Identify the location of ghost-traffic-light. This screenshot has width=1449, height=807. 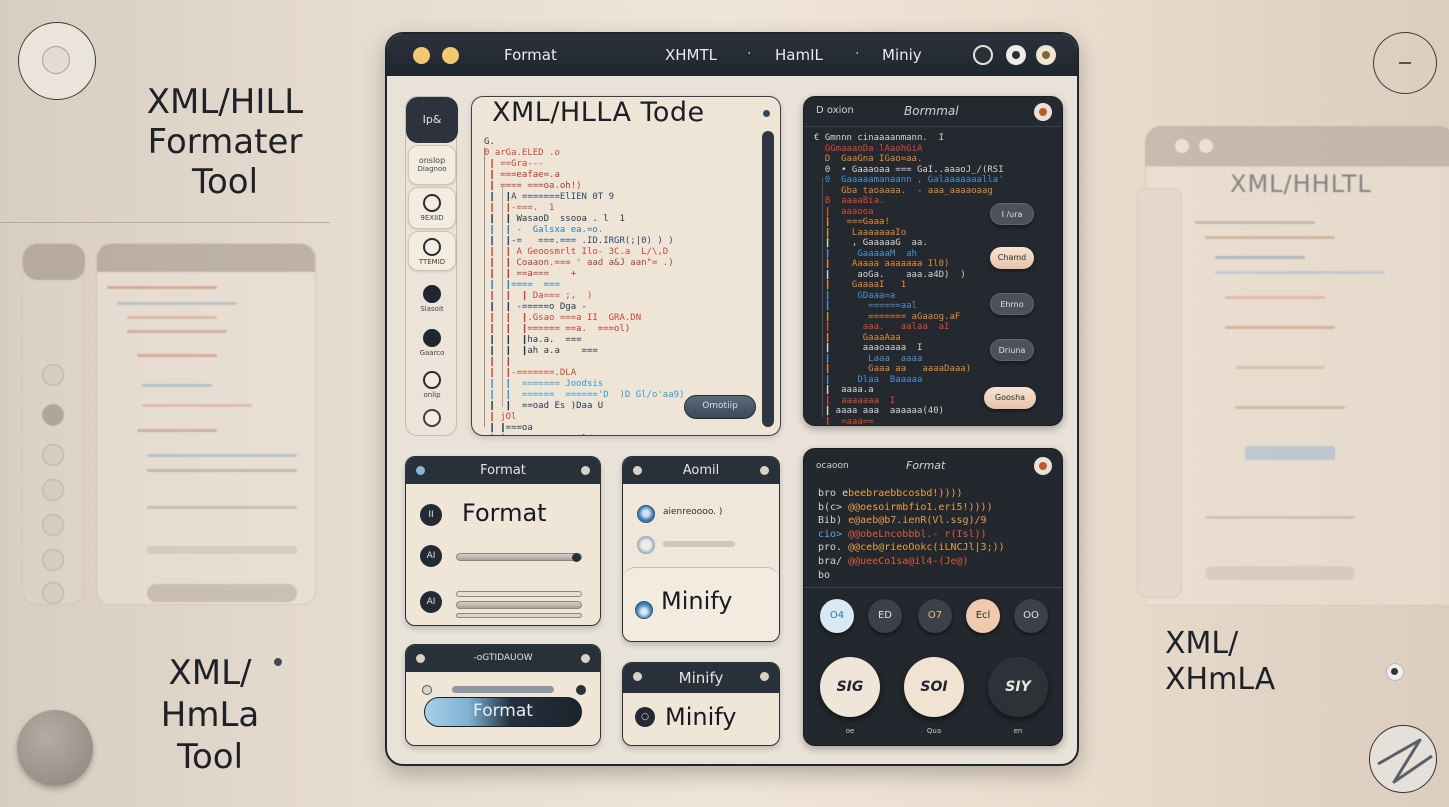
(1182, 146).